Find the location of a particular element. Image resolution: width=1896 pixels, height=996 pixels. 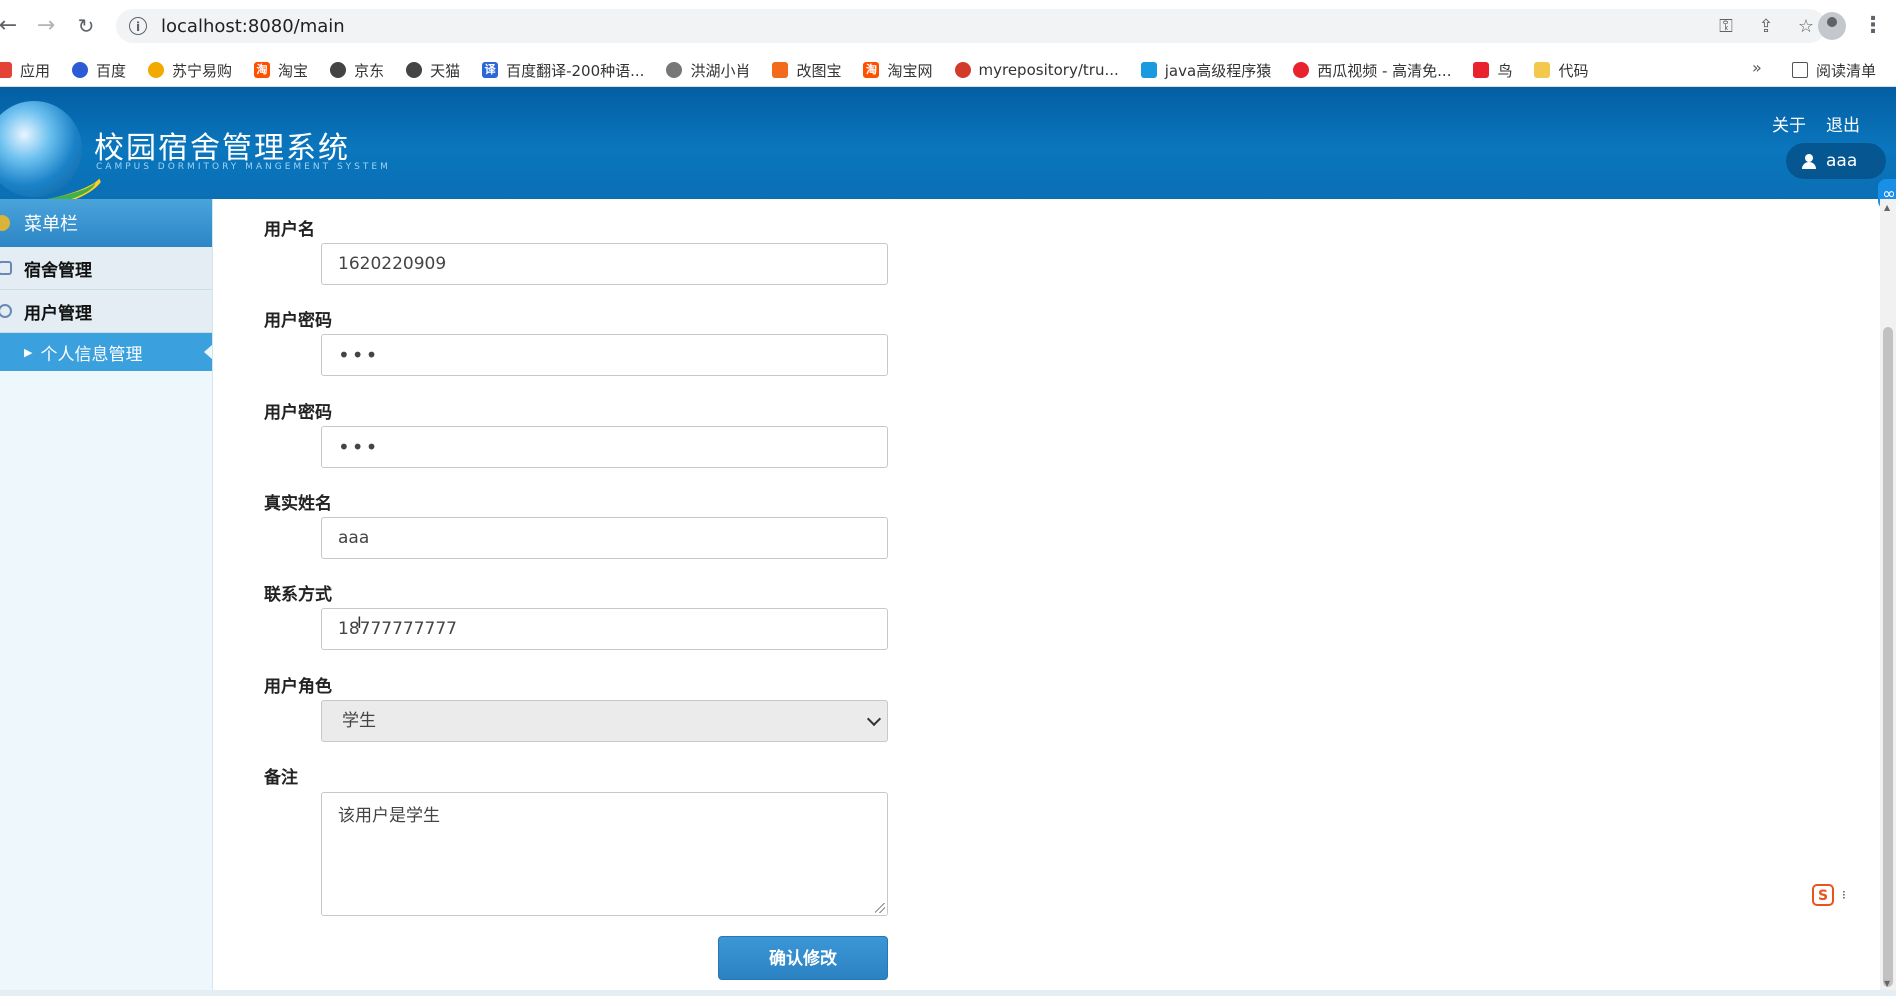

key-icon: ⚿ is located at coordinates (1726, 26).